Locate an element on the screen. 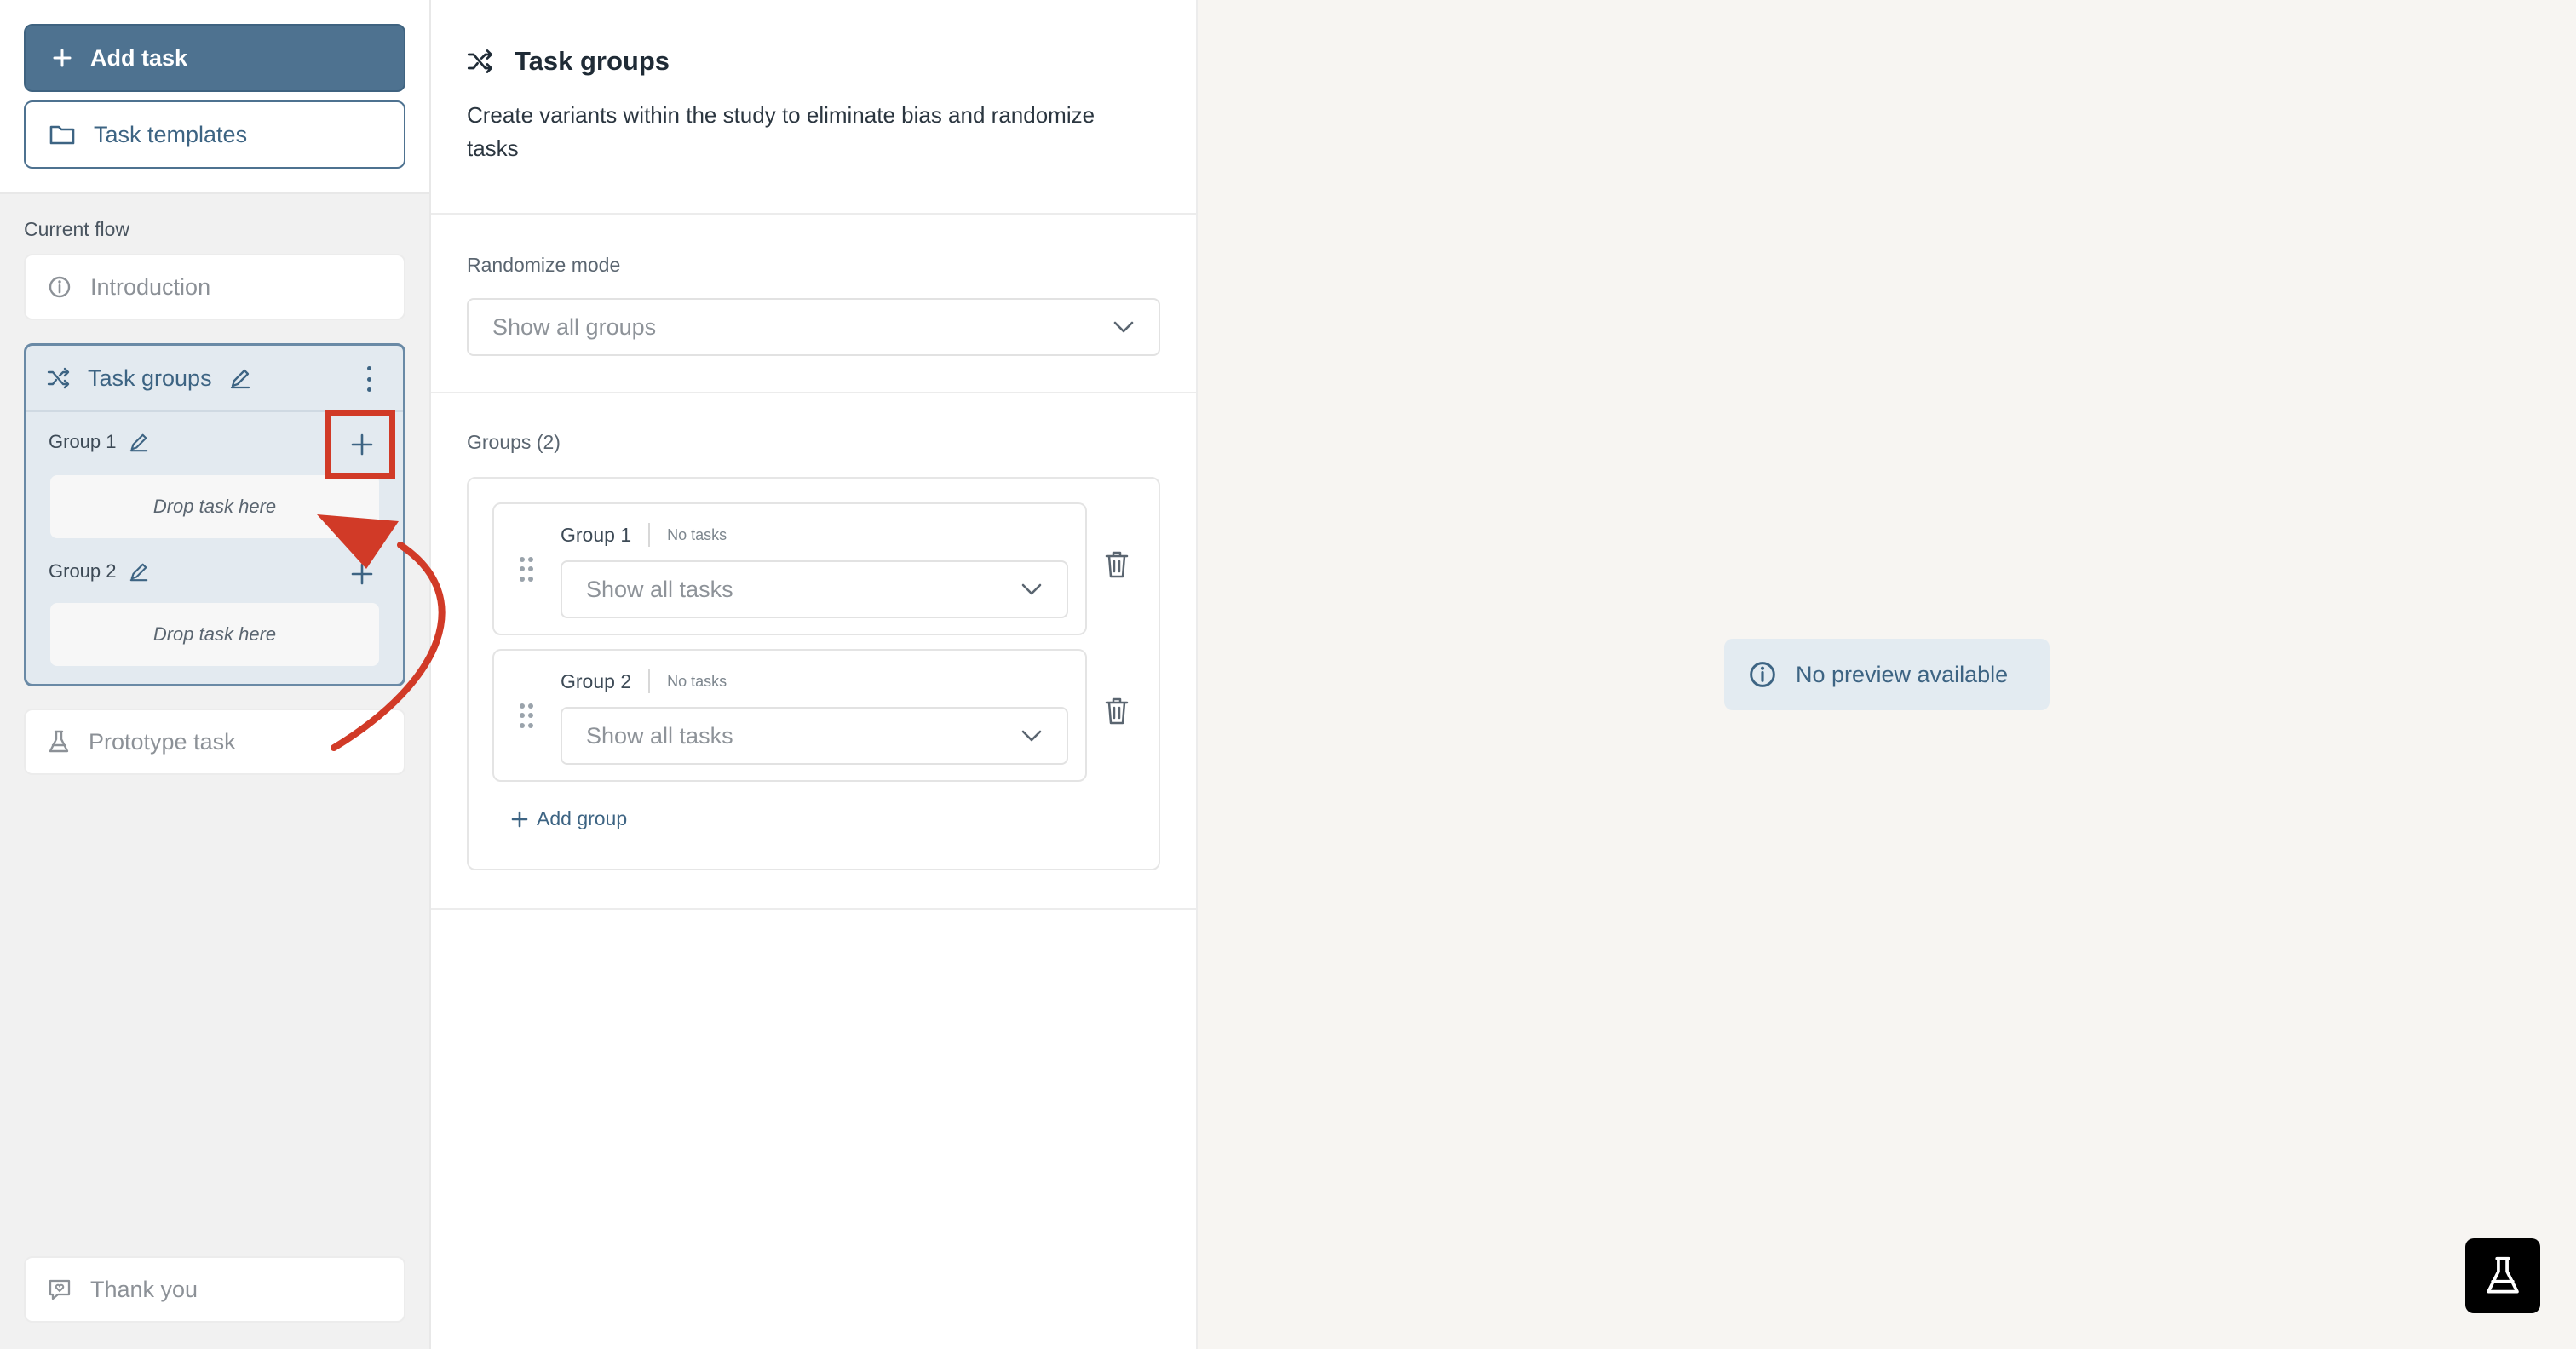 Image resolution: width=2576 pixels, height=1349 pixels. lab-button is located at coordinates (2502, 1275).